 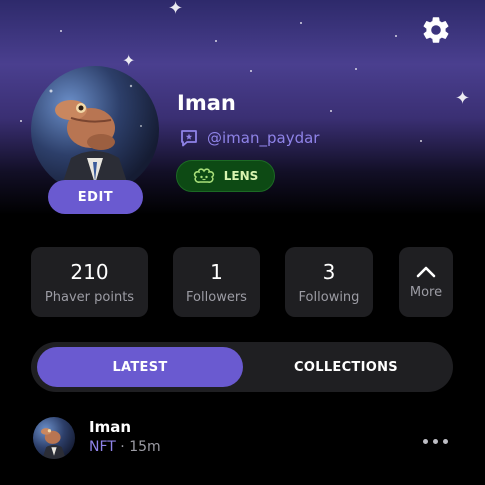 What do you see at coordinates (263, 138) in the screenshot?
I see `profile-handle: @iman_paydar` at bounding box center [263, 138].